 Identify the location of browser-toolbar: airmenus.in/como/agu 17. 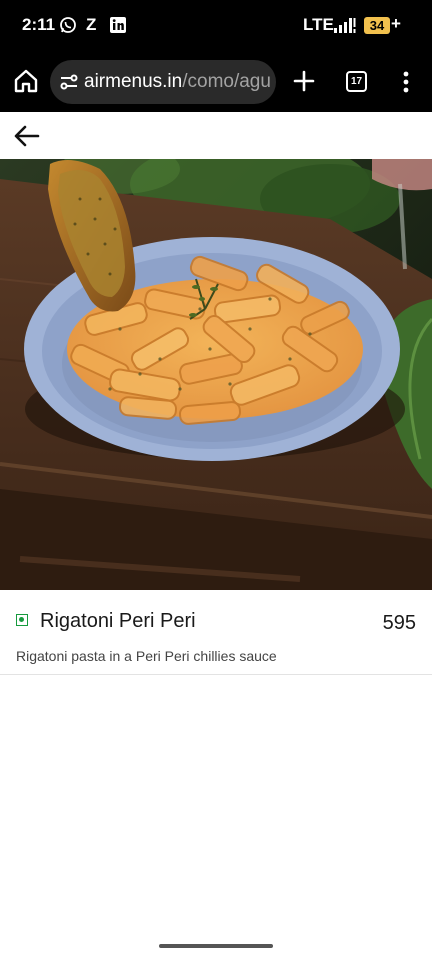
(216, 82).